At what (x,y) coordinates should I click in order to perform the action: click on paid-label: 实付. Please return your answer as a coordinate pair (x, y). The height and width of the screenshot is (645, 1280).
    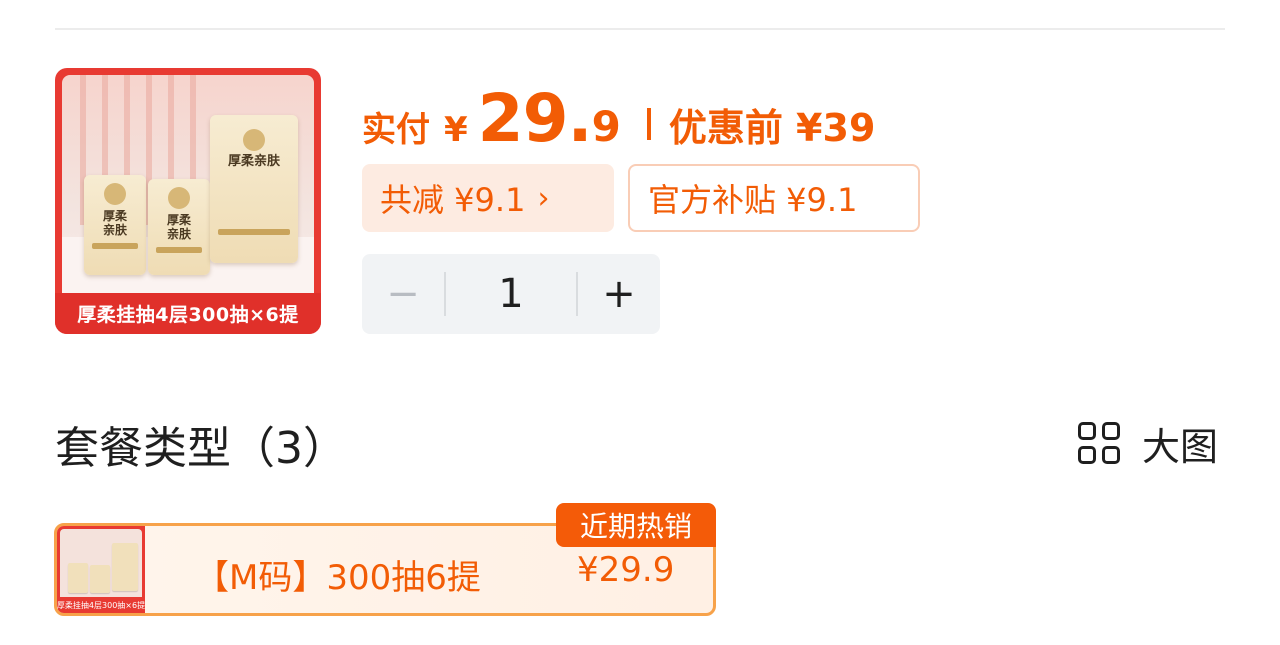
    Looking at the image, I should click on (396, 130).